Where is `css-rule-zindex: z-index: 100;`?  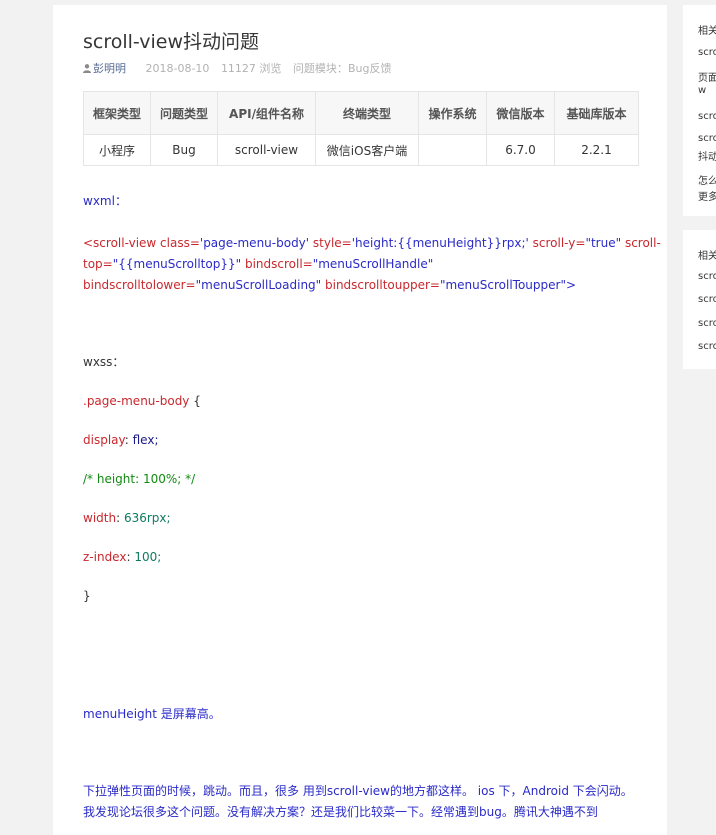 css-rule-zindex: z-index: 100; is located at coordinates (122, 557).